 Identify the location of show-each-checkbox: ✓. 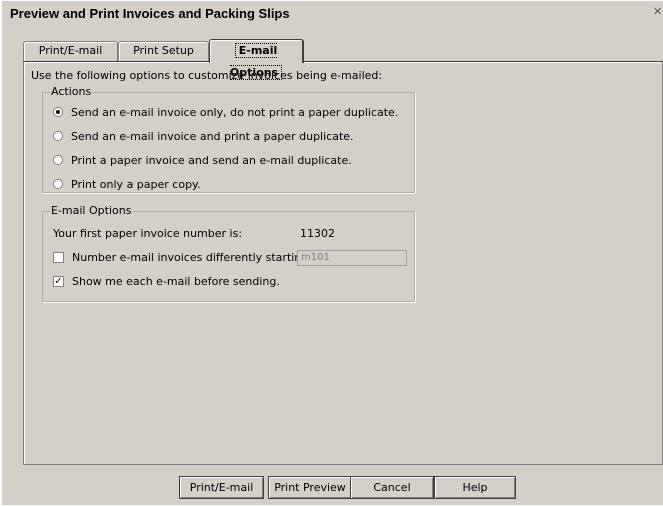
(58, 281).